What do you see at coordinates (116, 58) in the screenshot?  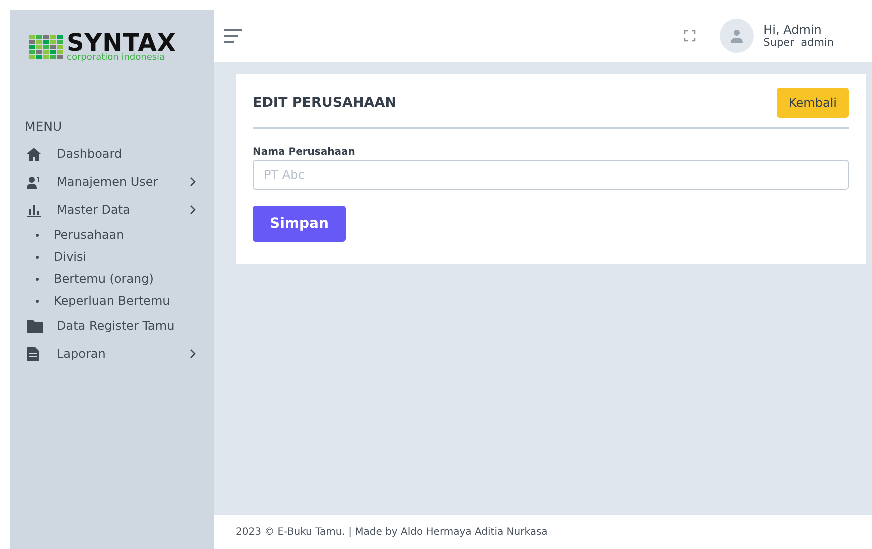 I see `logo-tagline: corporation indonesia` at bounding box center [116, 58].